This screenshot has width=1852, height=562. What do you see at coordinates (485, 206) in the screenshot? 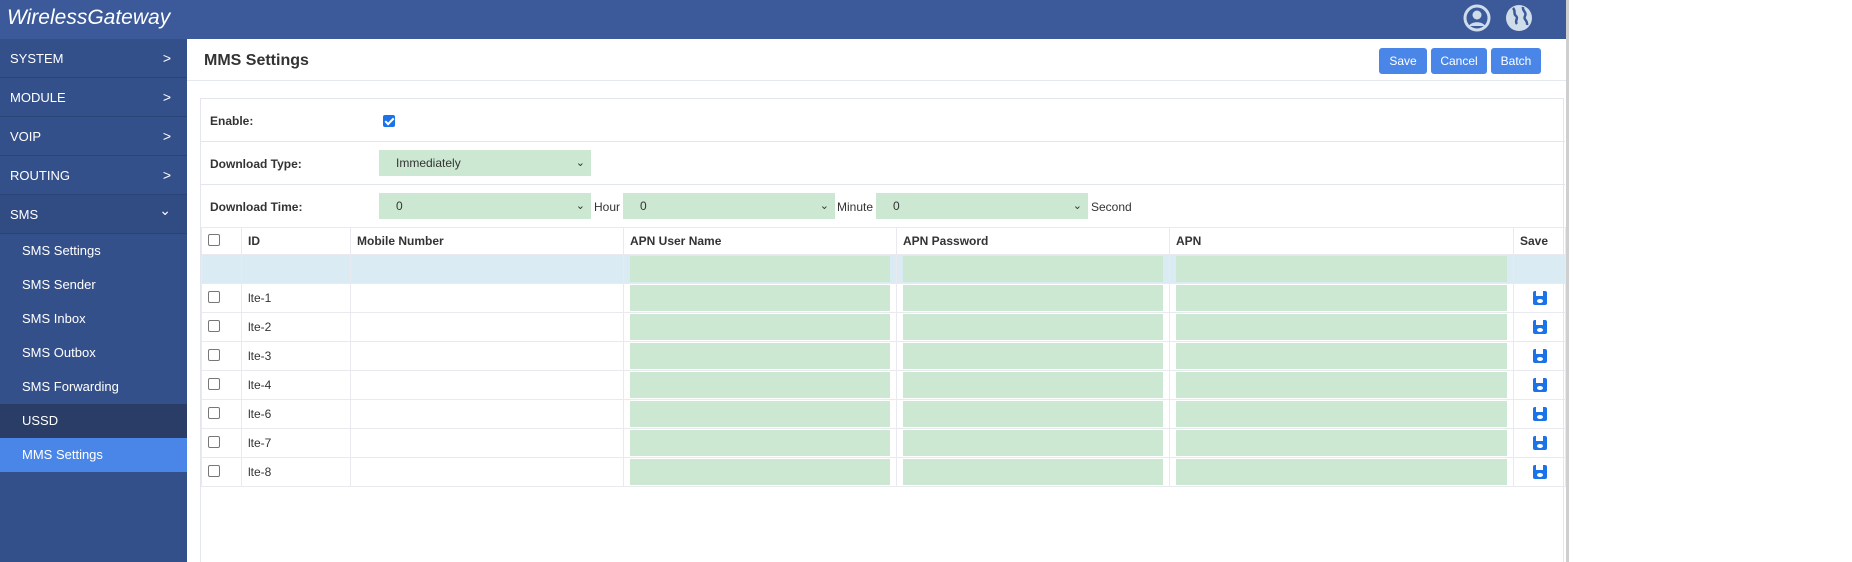
I see `hour-select: 0 ⌄` at bounding box center [485, 206].